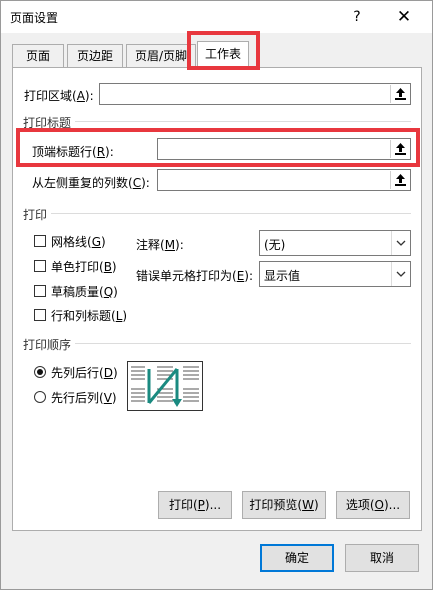 The image size is (433, 590). I want to click on title-bar: 页面设置 ? ✕, so click(216, 17).